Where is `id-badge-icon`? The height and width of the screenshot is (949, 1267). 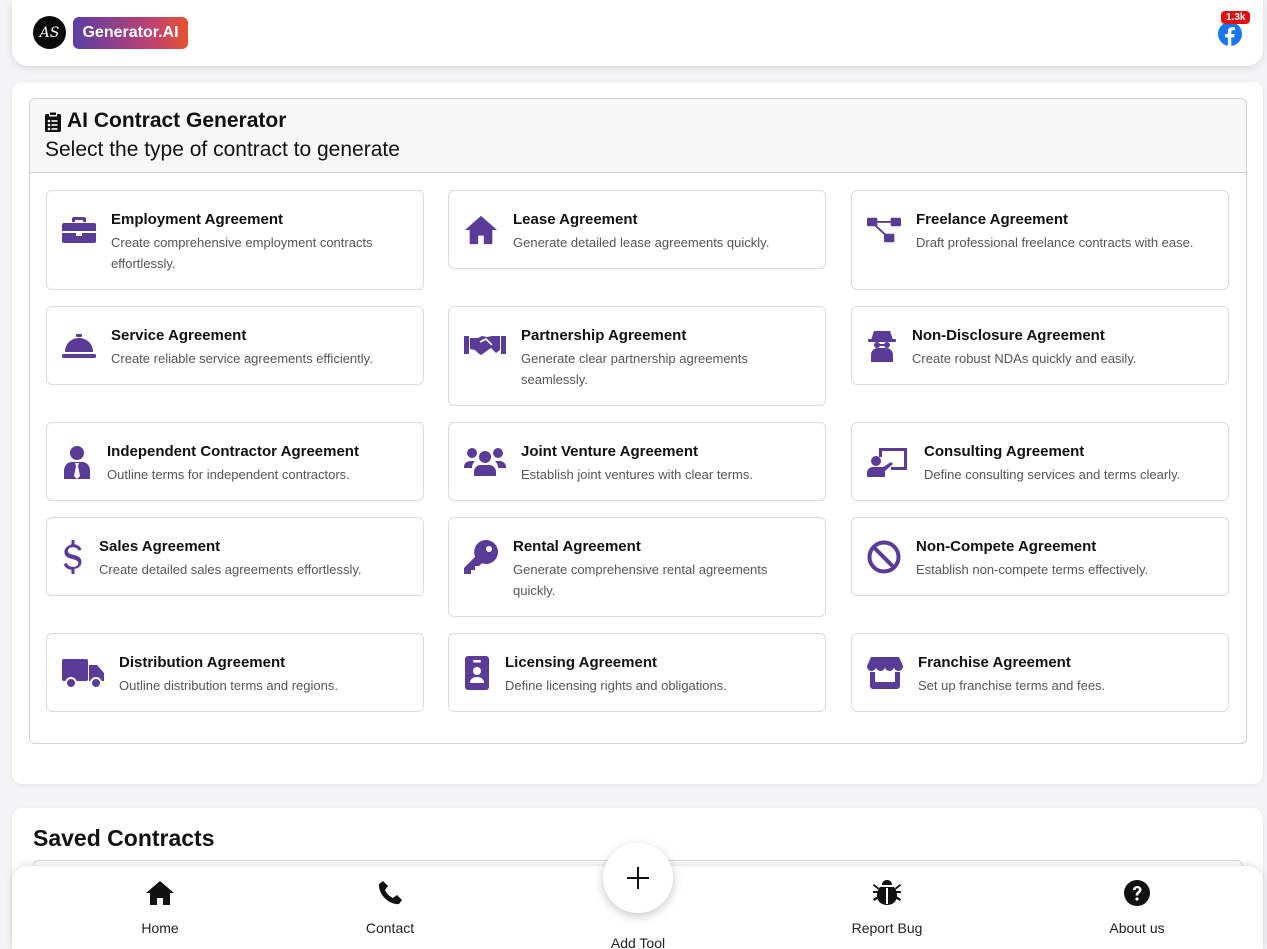 id-badge-icon is located at coordinates (477, 673).